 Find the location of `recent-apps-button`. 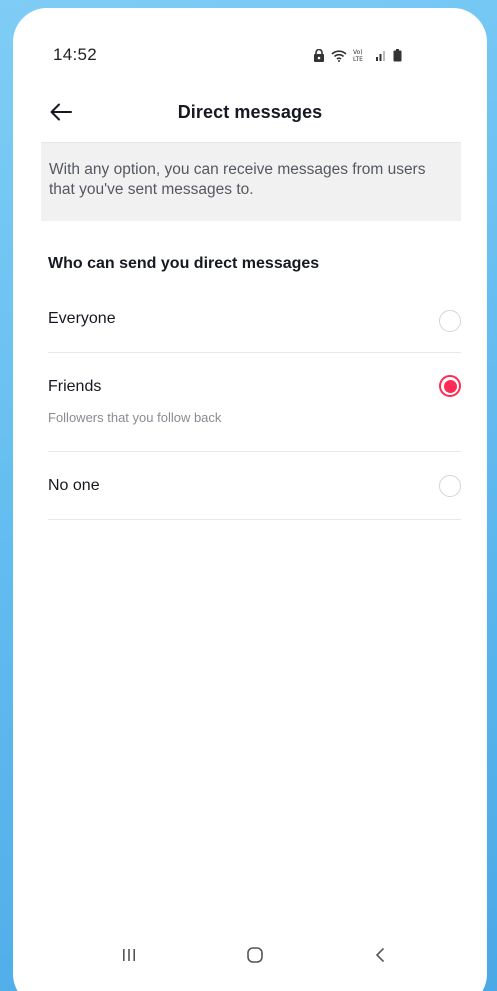

recent-apps-button is located at coordinates (129, 957).